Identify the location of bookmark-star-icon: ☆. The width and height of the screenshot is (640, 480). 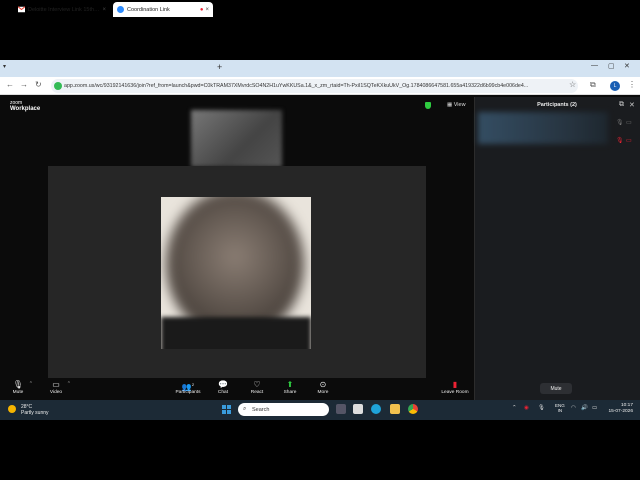
(572, 84).